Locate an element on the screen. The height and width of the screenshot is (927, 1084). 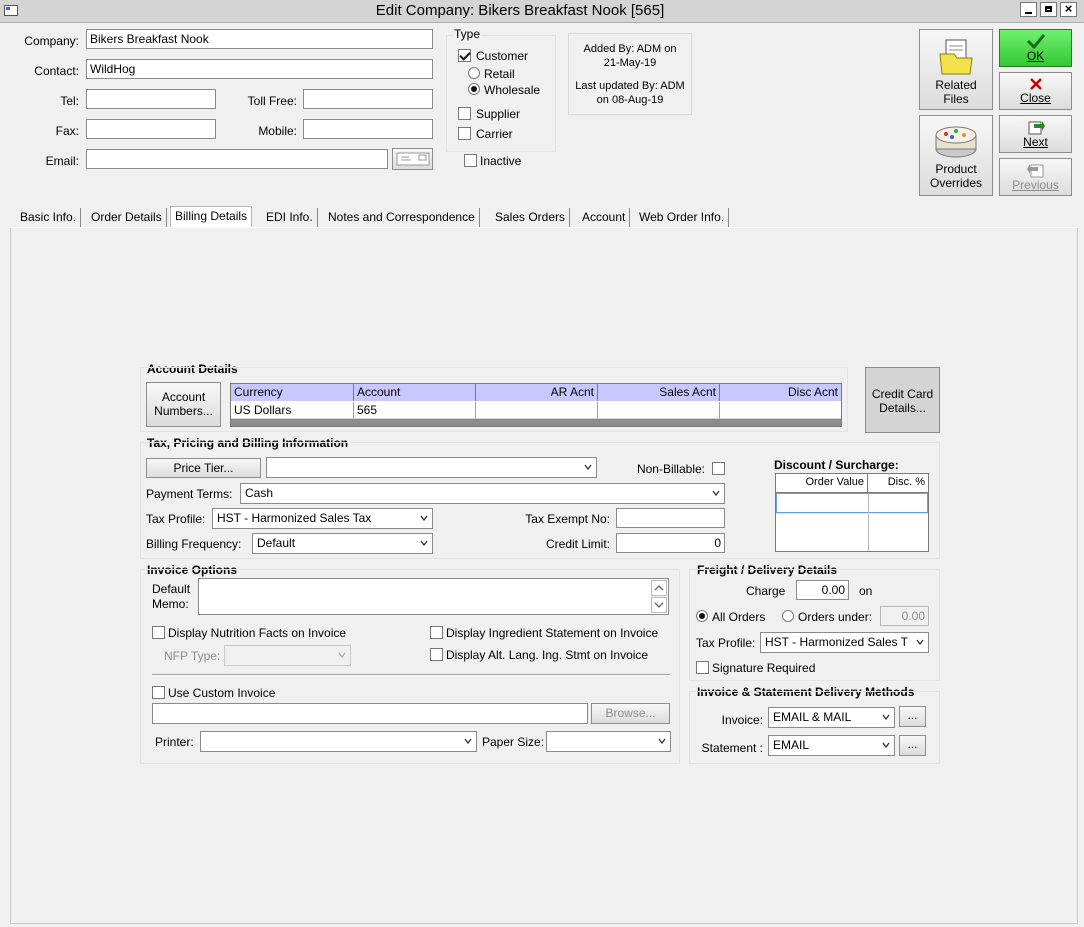
tel-label: Tel: is located at coordinates (69, 101).